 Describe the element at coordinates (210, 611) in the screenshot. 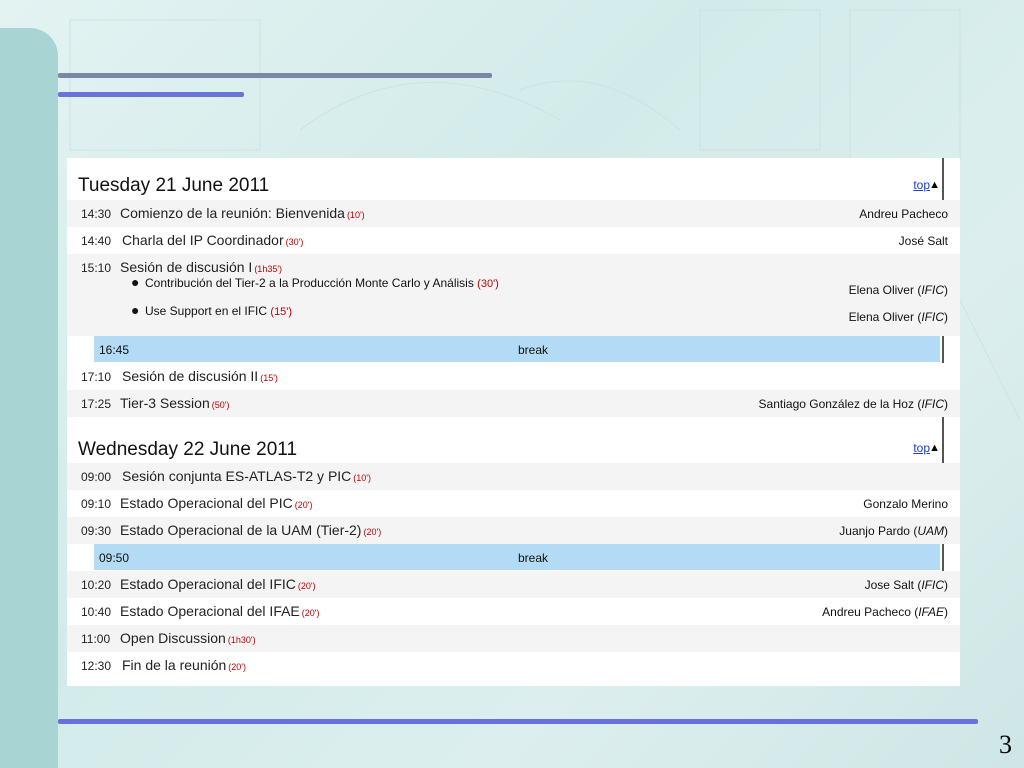

I see `item-title: Estado Operacional del IFAE` at that location.